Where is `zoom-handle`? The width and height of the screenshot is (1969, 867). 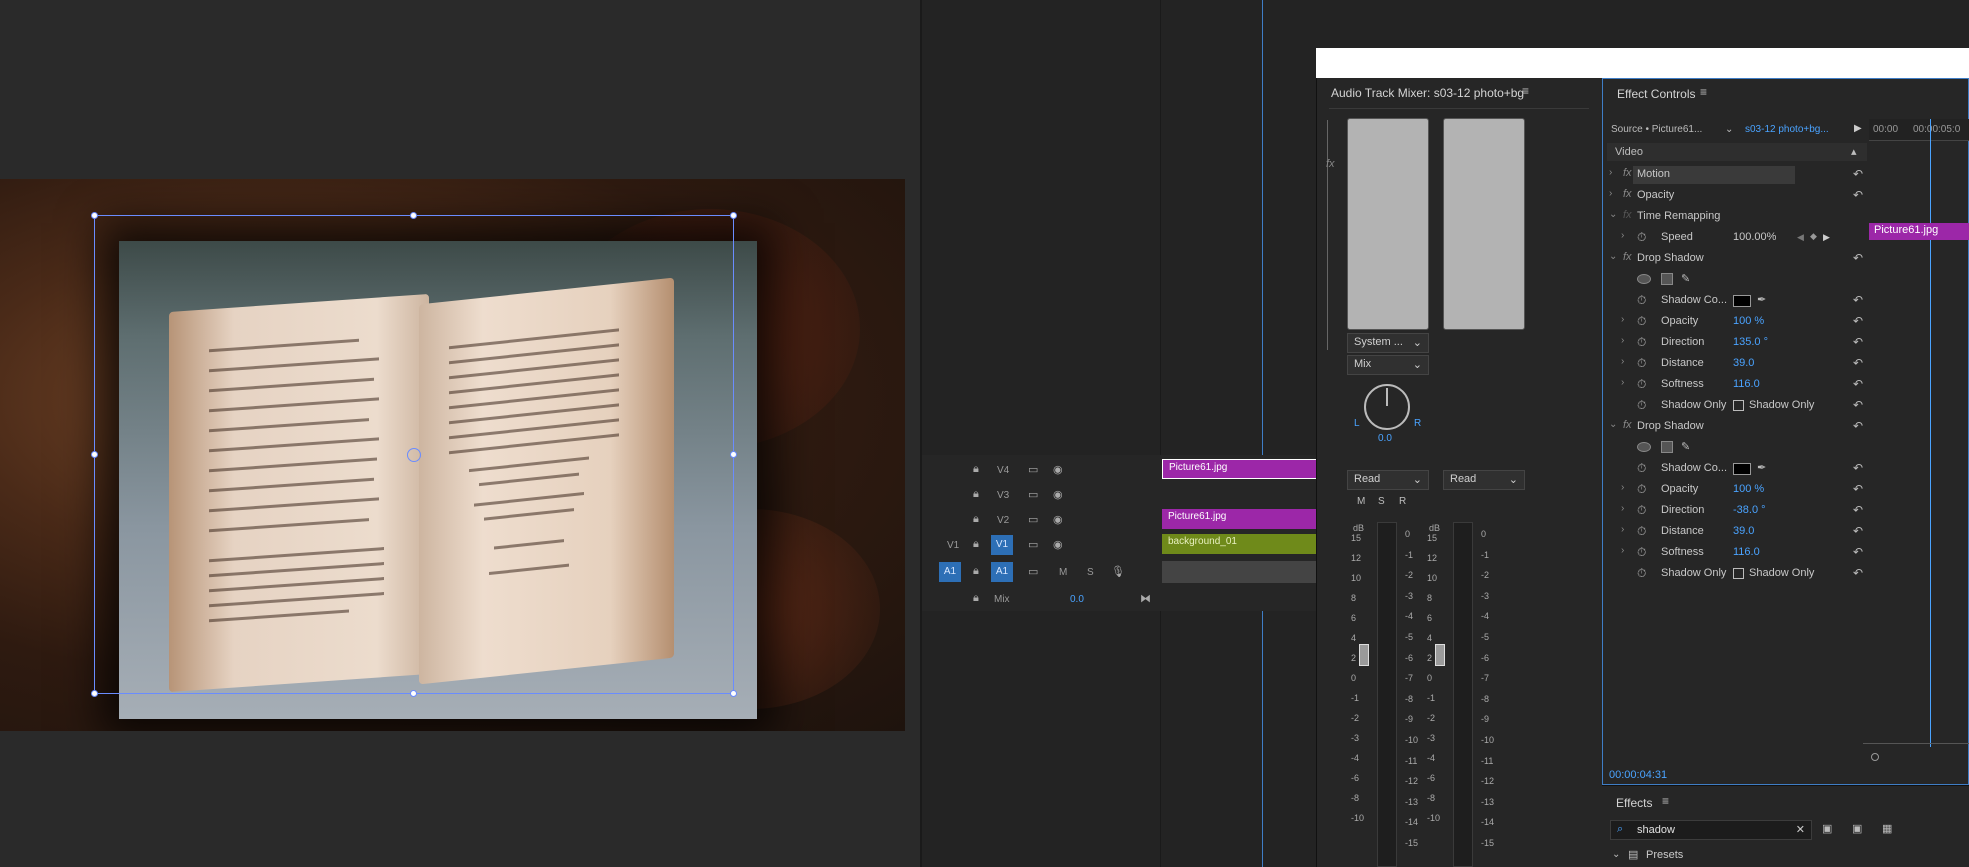 zoom-handle is located at coordinates (1875, 757).